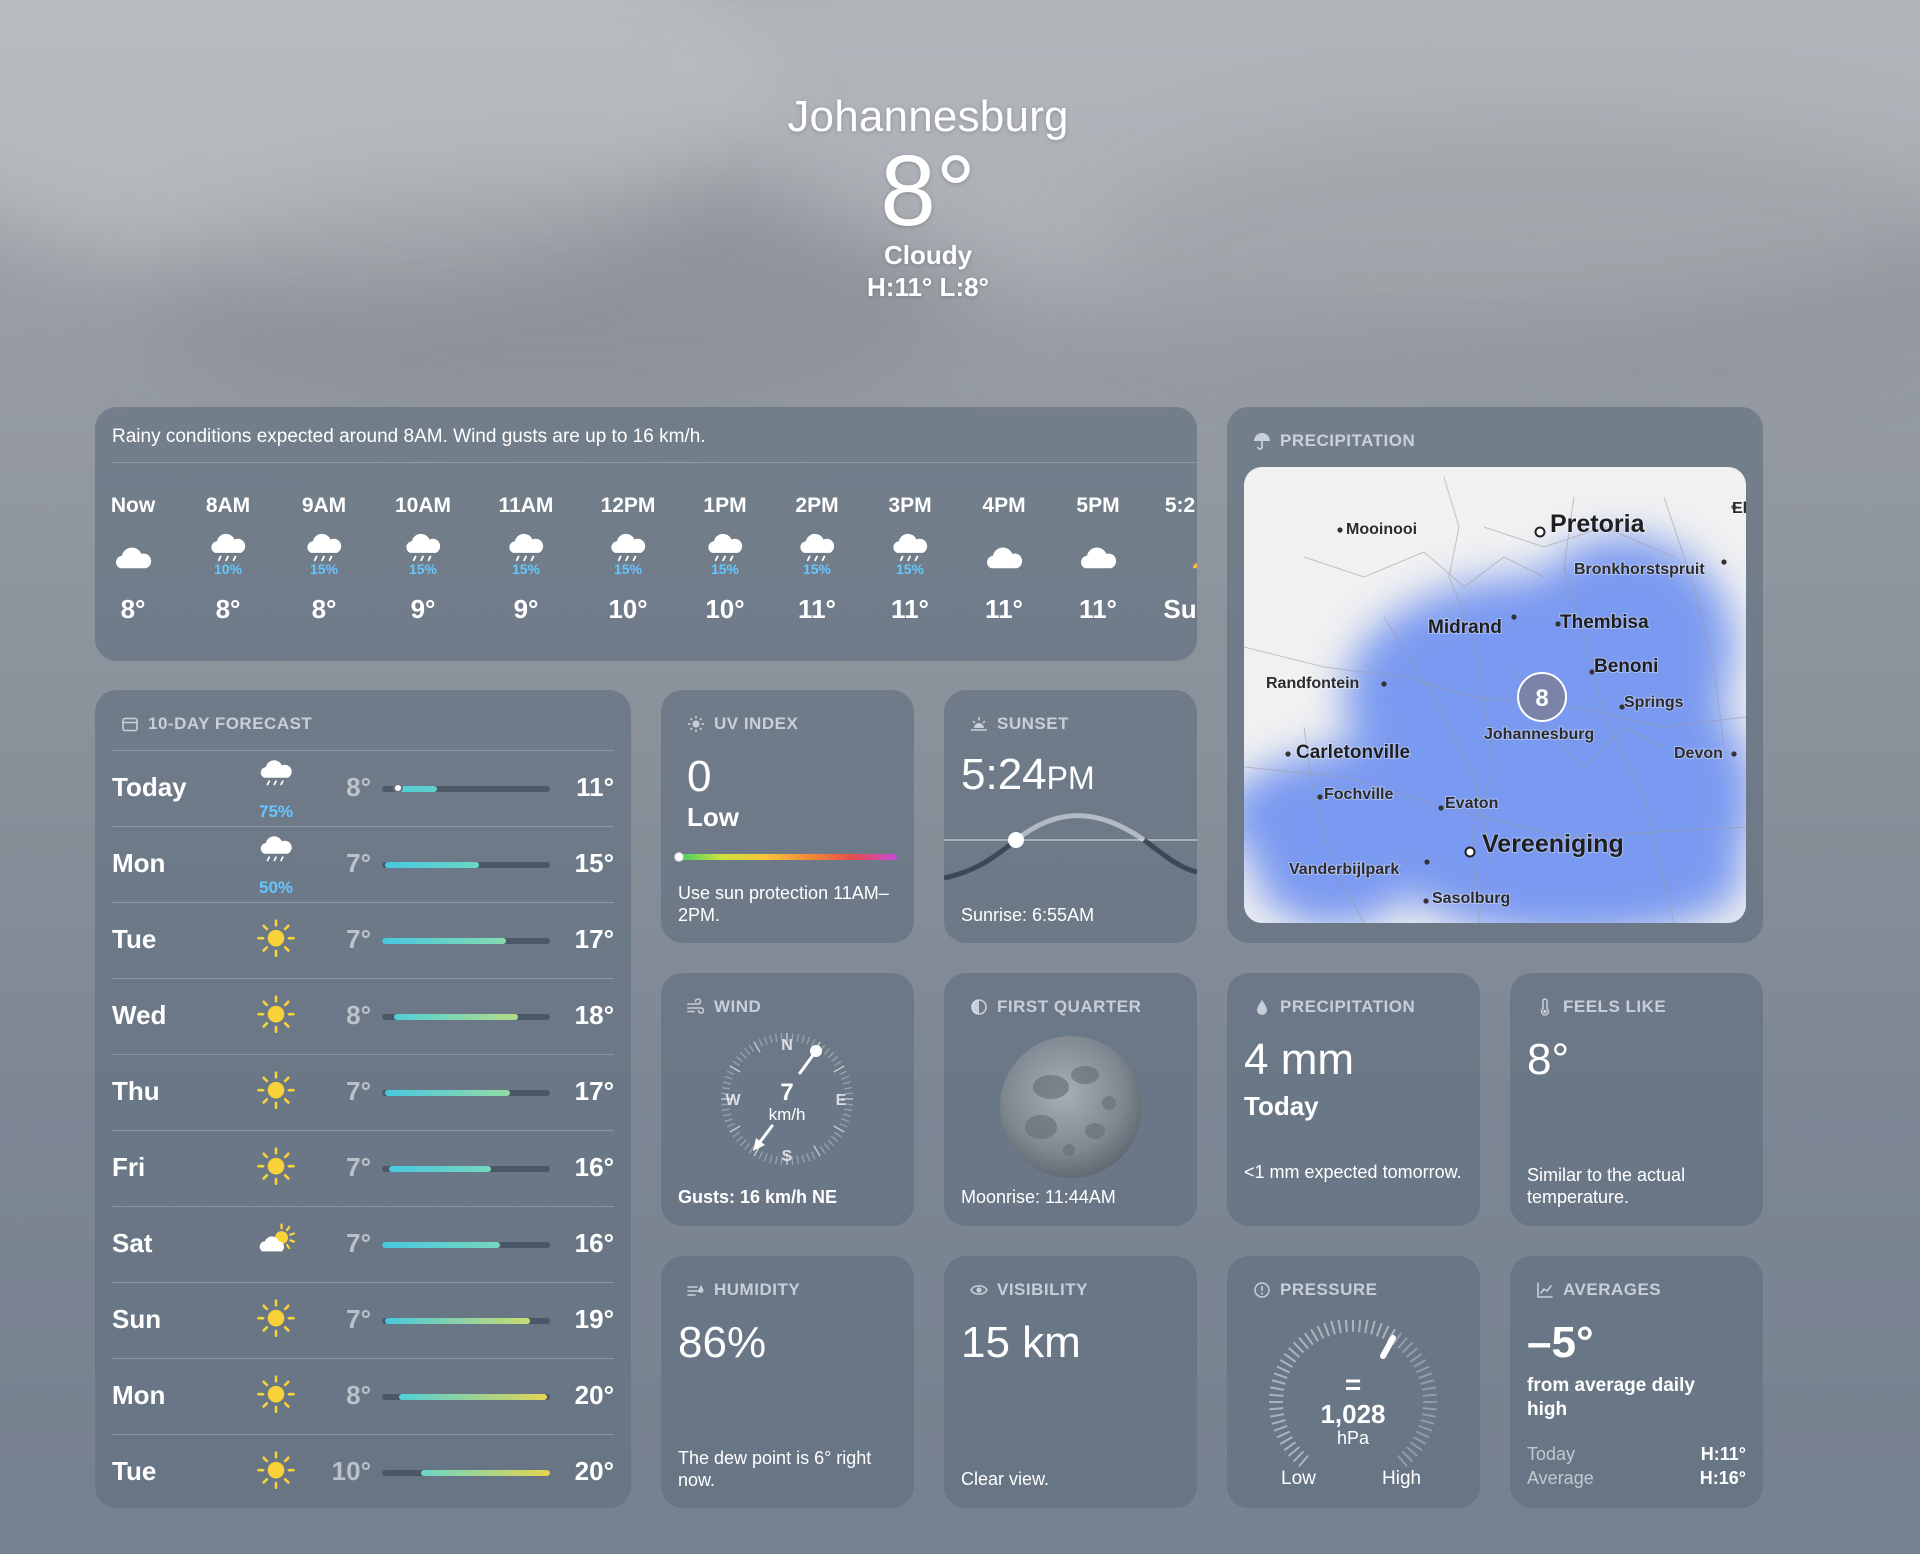 This screenshot has height=1554, width=1920. What do you see at coordinates (1353, 1382) in the screenshot?
I see `pressure-panel: PRESSURE = 1,028 hPa Low High` at bounding box center [1353, 1382].